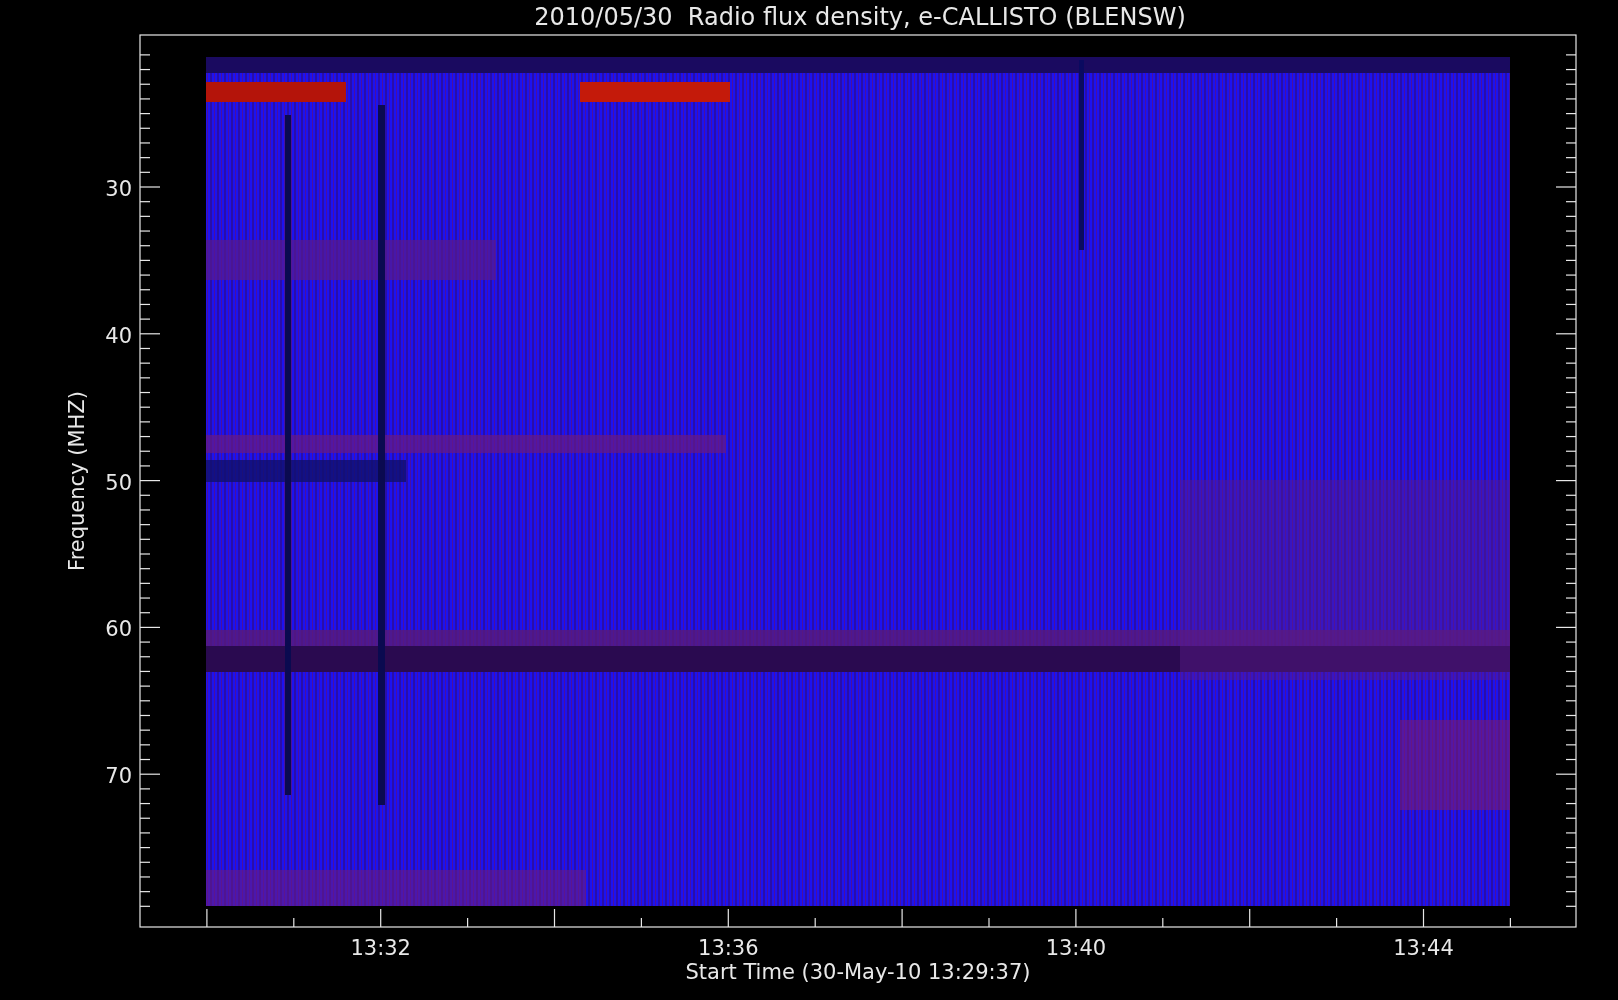 The image size is (1618, 1000). What do you see at coordinates (380, 948) in the screenshot?
I see `tick-label: 13:32` at bounding box center [380, 948].